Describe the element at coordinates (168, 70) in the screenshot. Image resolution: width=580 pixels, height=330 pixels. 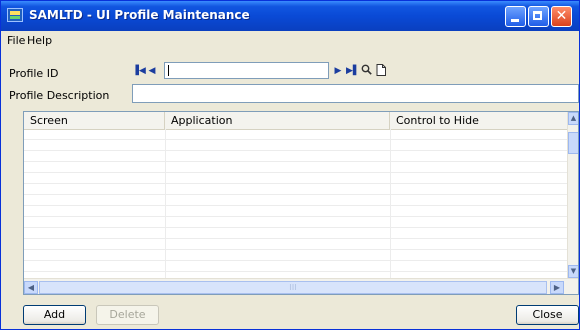
I see `text-caret` at that location.